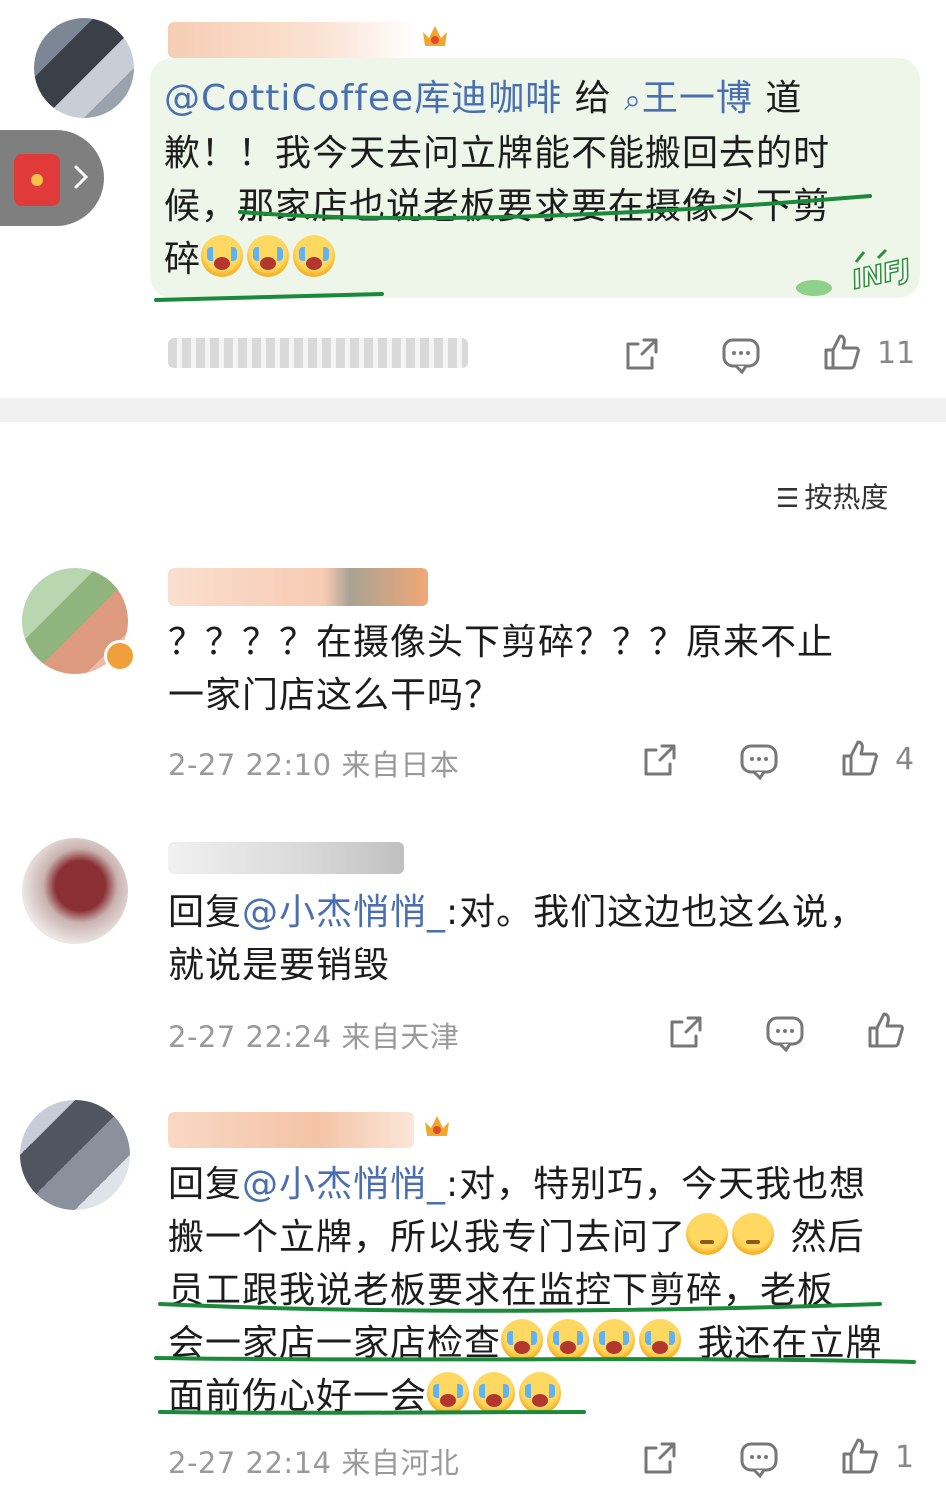  Describe the element at coordinates (473, 410) in the screenshot. I see `section-divider` at that location.